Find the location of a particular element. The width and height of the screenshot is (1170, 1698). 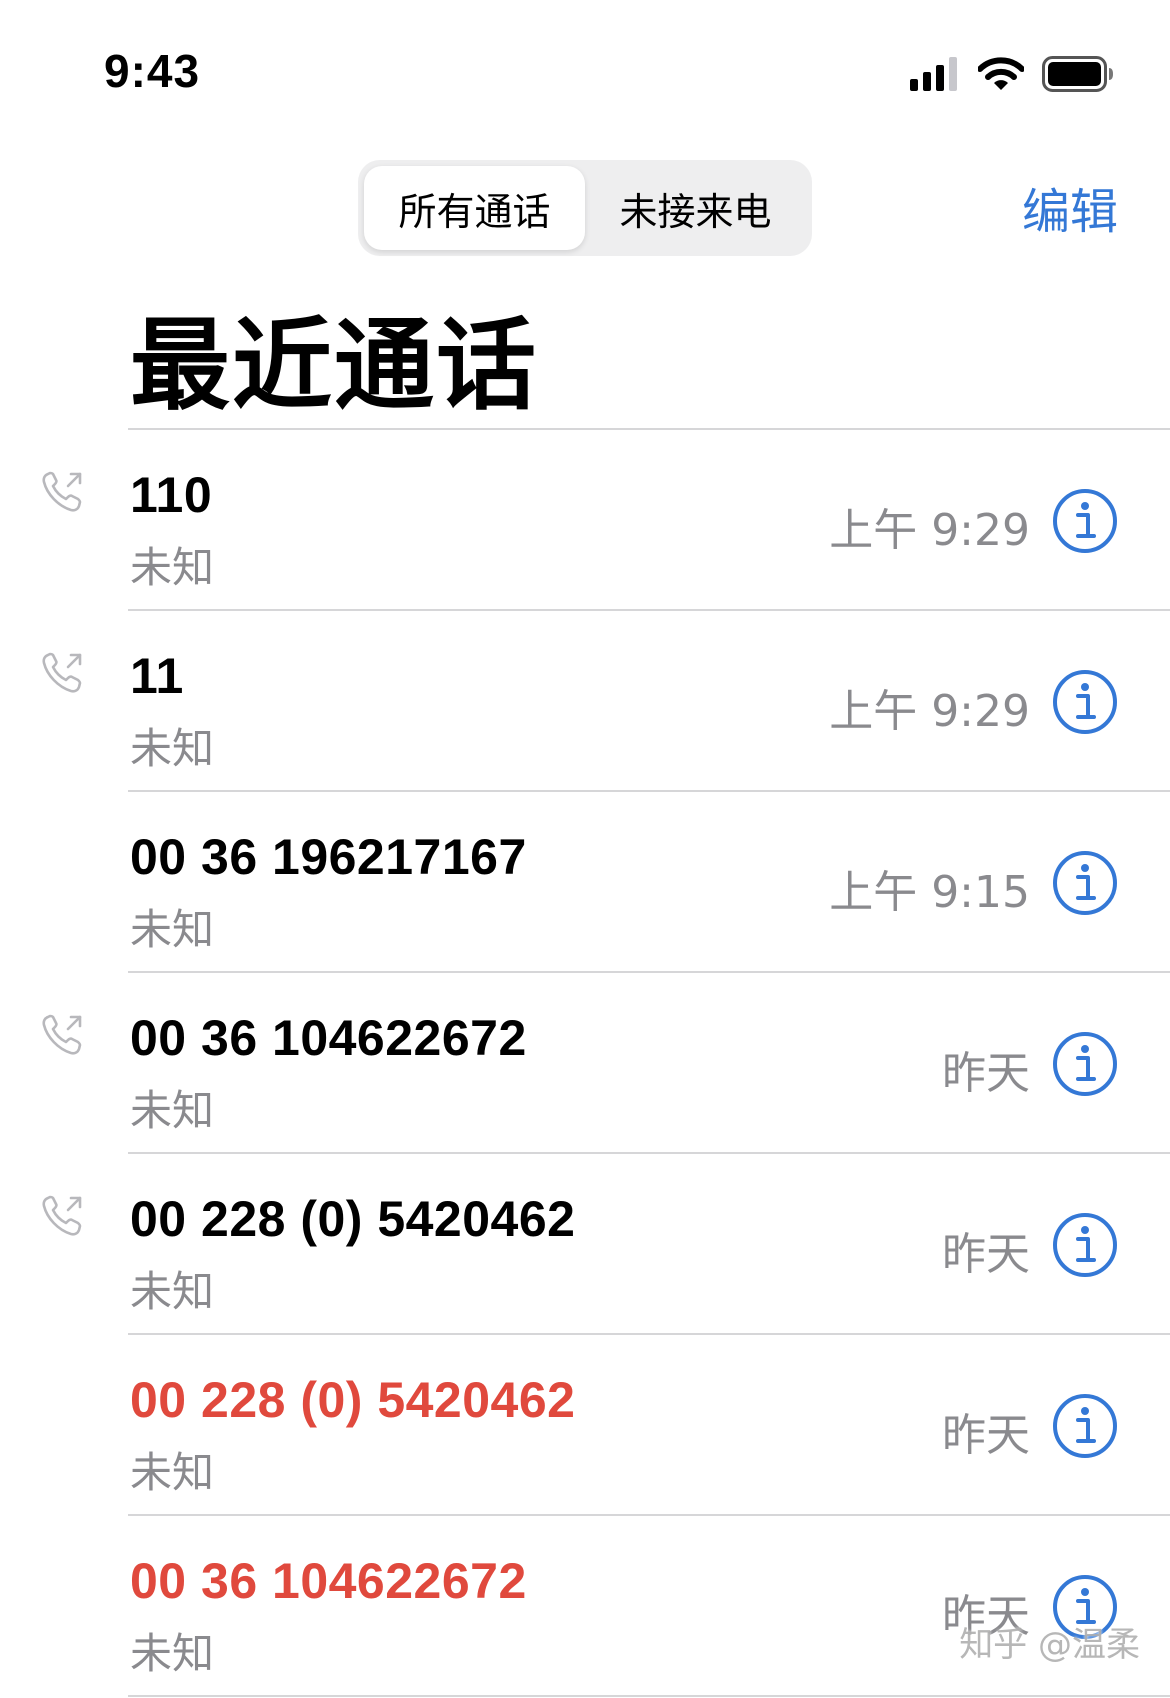

call-row: 110 未知 上午 9:29 is located at coordinates (585, 520).